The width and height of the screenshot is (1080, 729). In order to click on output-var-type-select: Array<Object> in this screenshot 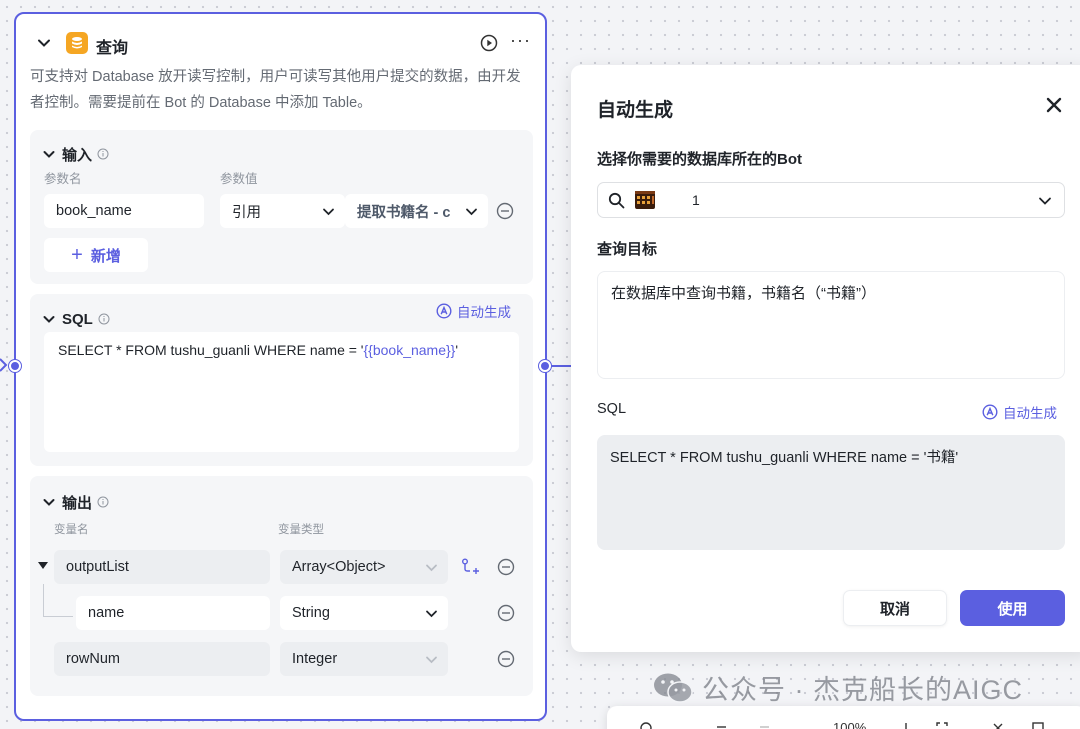, I will do `click(364, 567)`.